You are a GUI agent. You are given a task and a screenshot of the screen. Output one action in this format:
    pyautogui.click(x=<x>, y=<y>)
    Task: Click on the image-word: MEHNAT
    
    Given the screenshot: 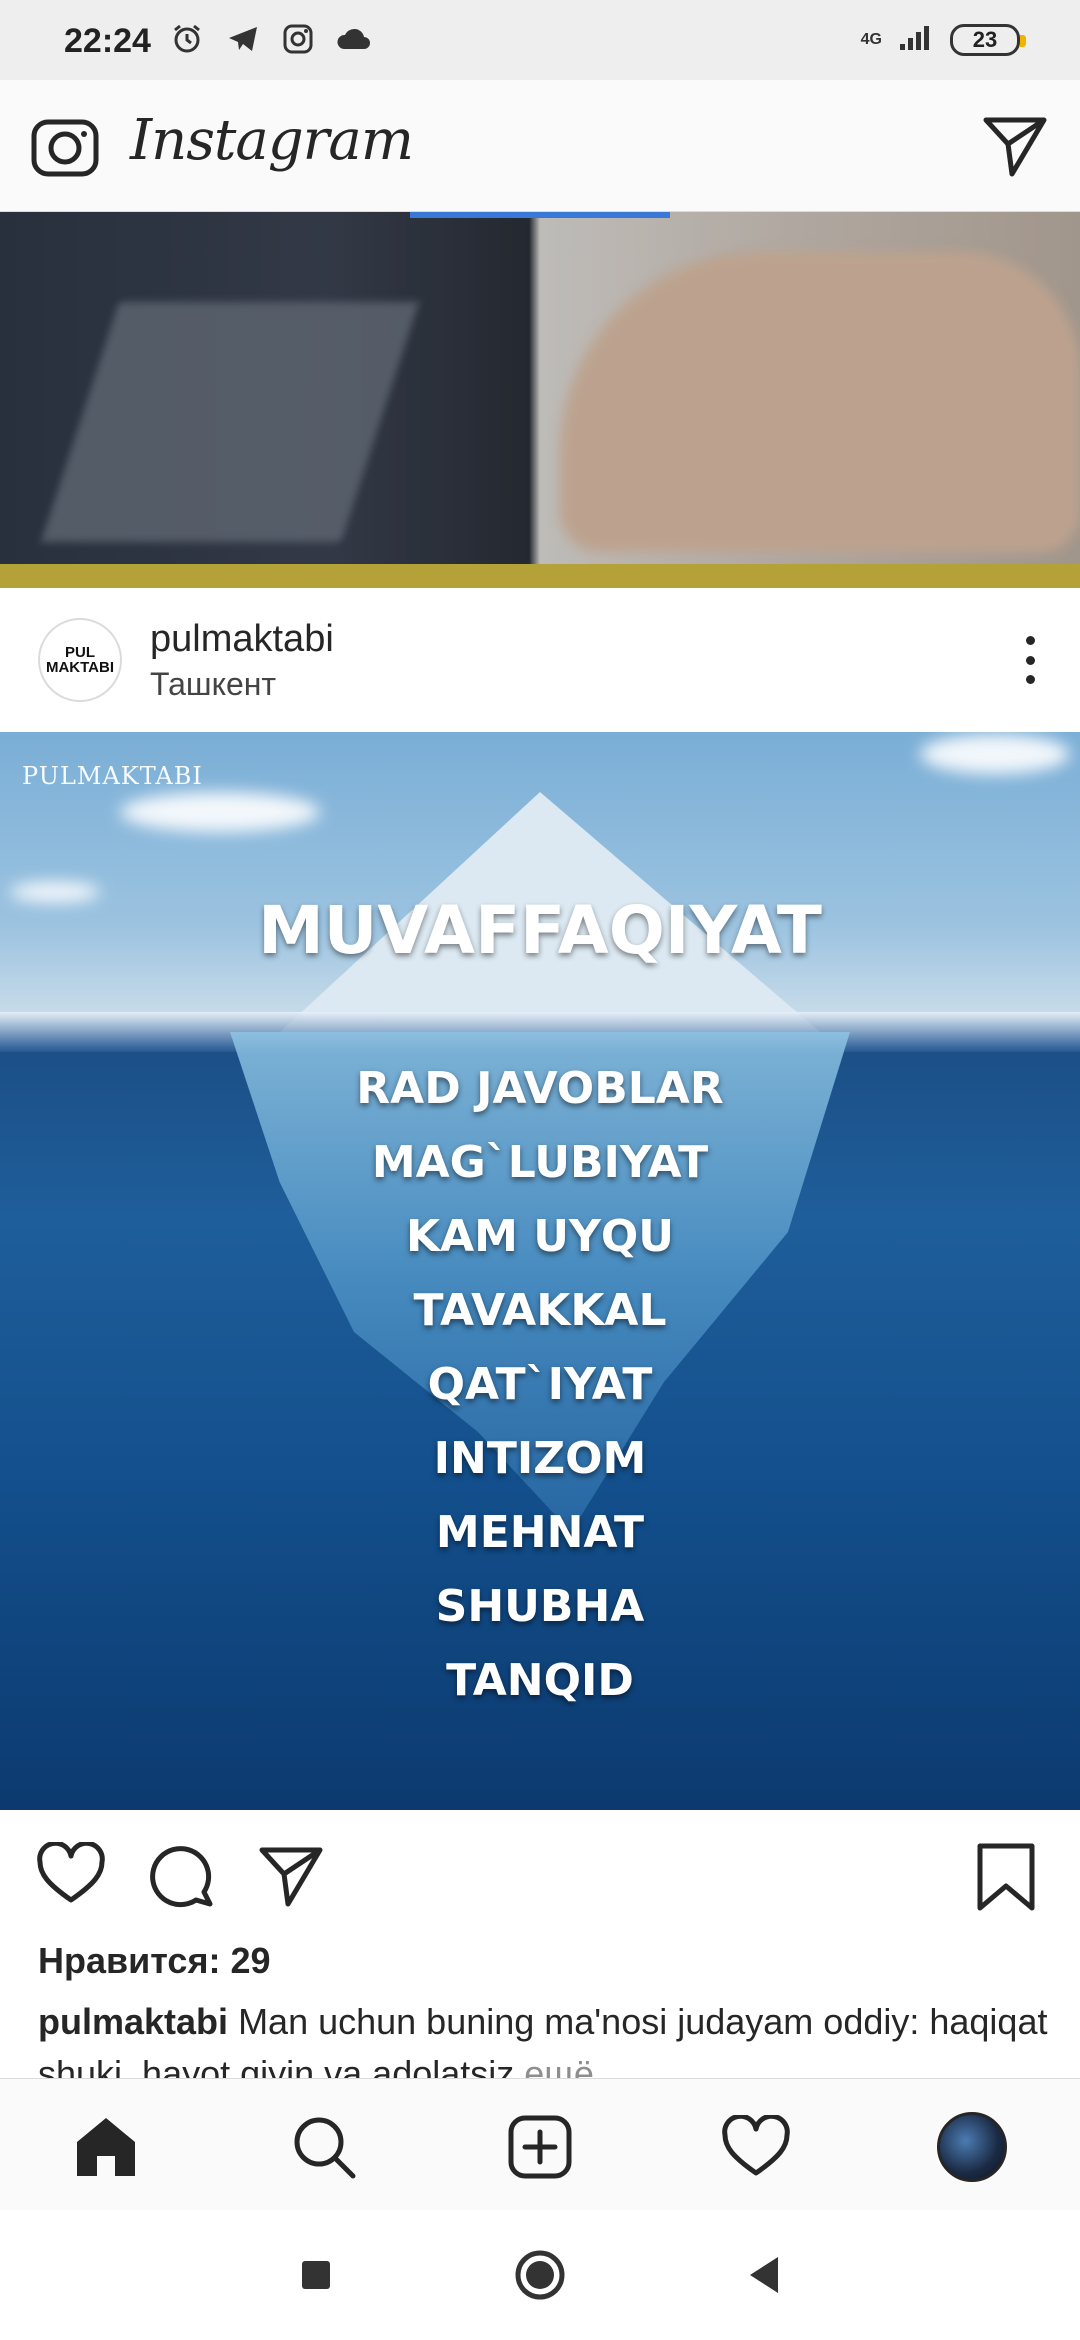 What is the action you would take?
    pyautogui.click(x=540, y=1532)
    